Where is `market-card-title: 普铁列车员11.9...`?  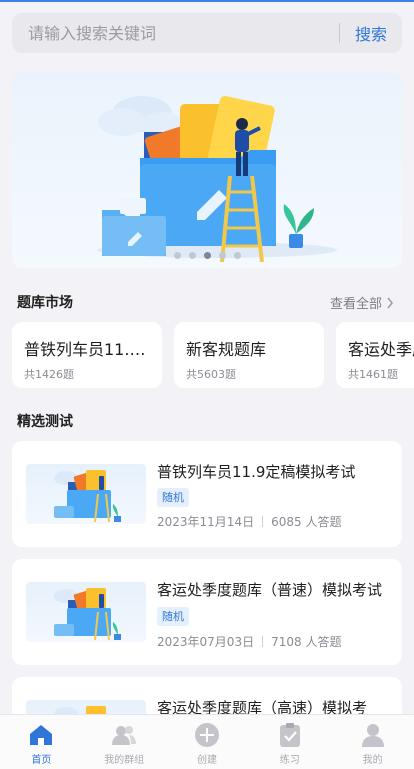
market-card-title: 普铁列车员11.9... is located at coordinates (87, 349).